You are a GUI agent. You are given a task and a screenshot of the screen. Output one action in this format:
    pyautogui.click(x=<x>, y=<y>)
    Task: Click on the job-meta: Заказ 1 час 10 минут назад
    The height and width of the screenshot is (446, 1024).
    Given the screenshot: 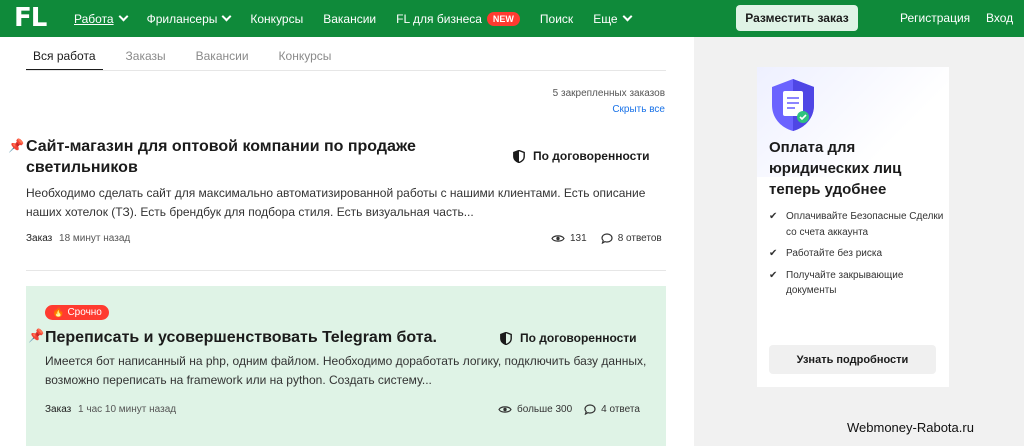 What is the action you would take?
    pyautogui.click(x=110, y=409)
    